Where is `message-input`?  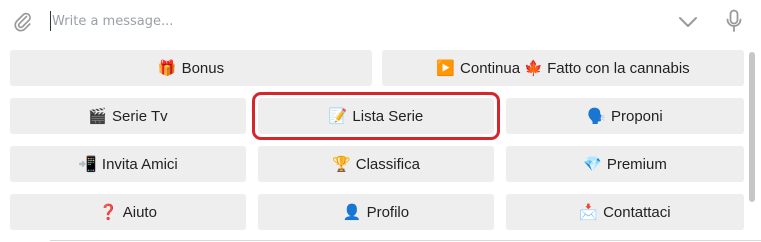
message-input is located at coordinates (330, 21).